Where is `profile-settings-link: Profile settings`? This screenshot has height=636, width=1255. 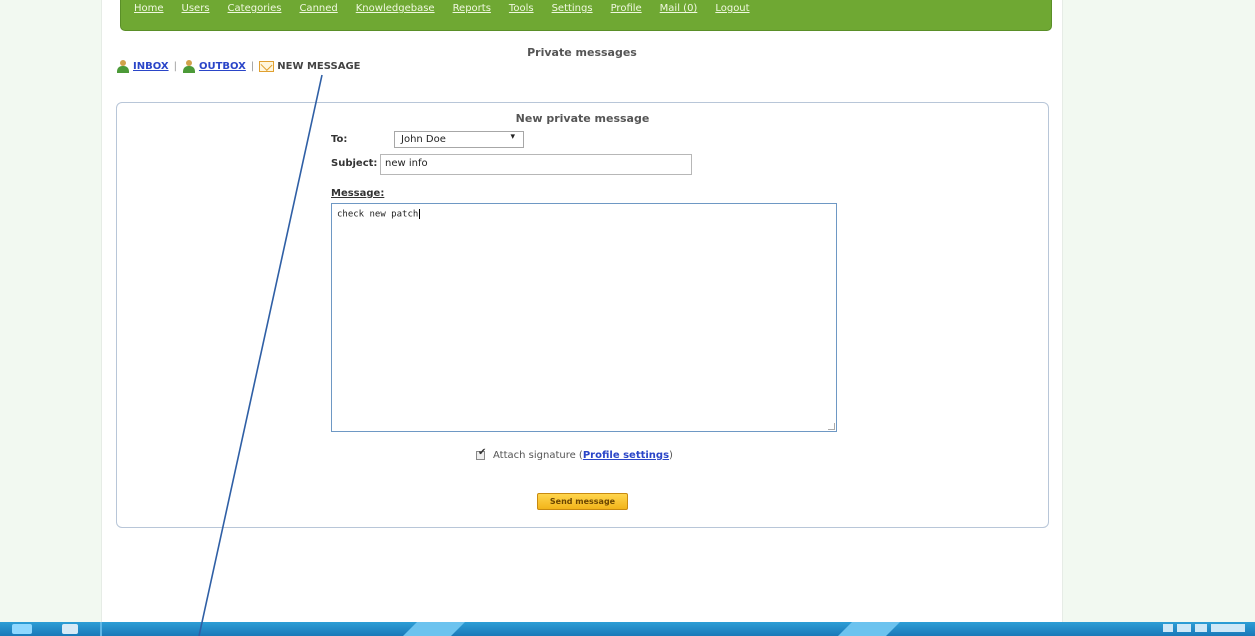 profile-settings-link: Profile settings is located at coordinates (626, 455).